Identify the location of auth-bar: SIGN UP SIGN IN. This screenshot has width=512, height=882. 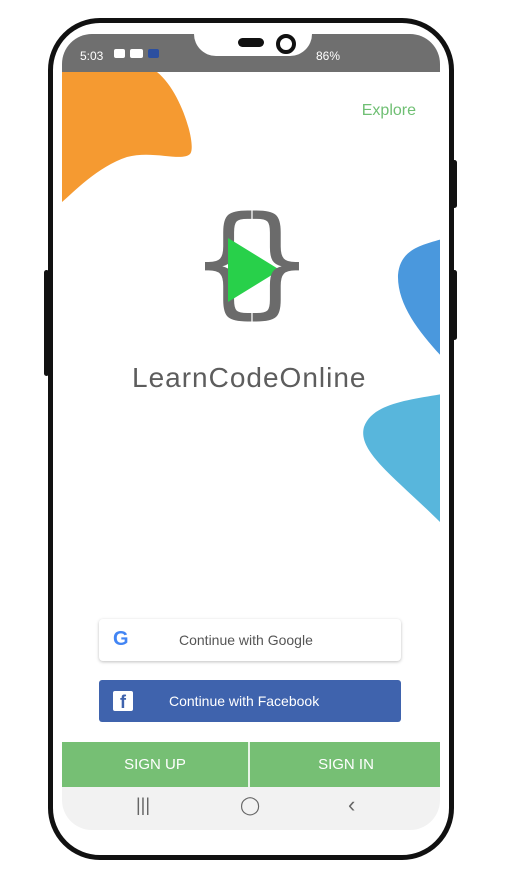
(251, 764).